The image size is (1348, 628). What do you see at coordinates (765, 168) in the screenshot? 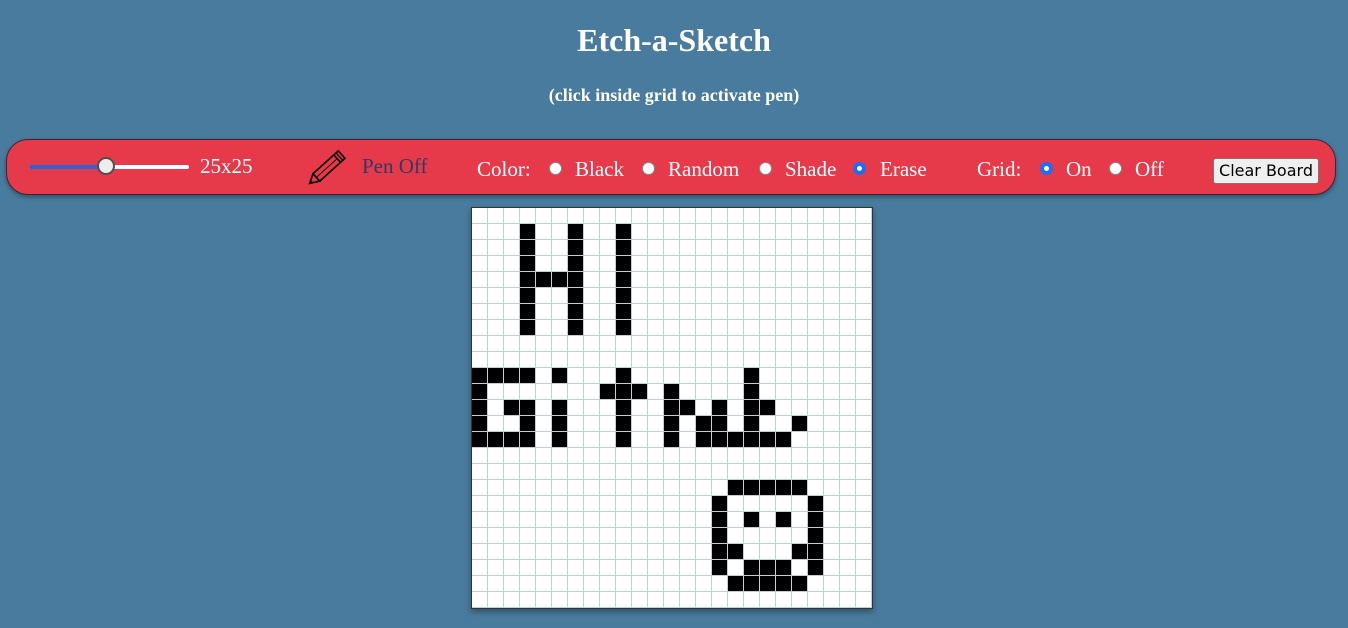
I see `color-shade-radio` at bounding box center [765, 168].